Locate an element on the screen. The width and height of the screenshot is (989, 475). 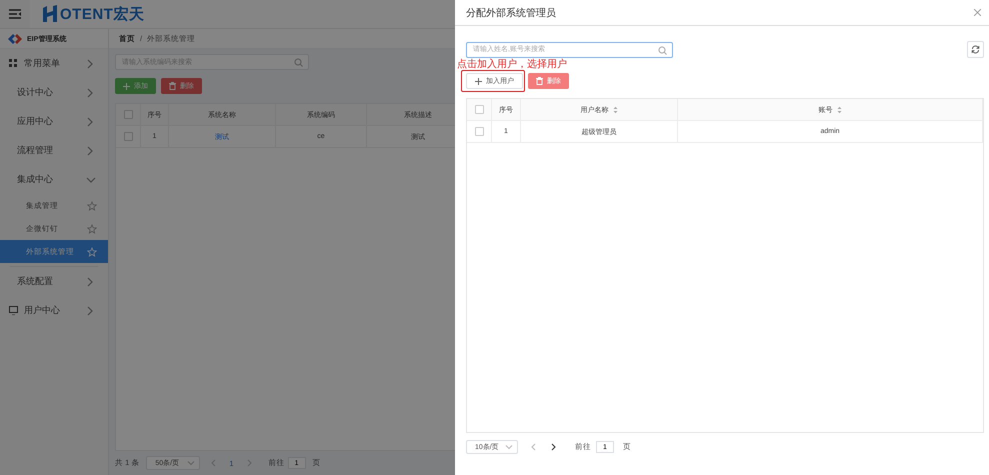
menu-item: 用户中心 is located at coordinates (54, 310).